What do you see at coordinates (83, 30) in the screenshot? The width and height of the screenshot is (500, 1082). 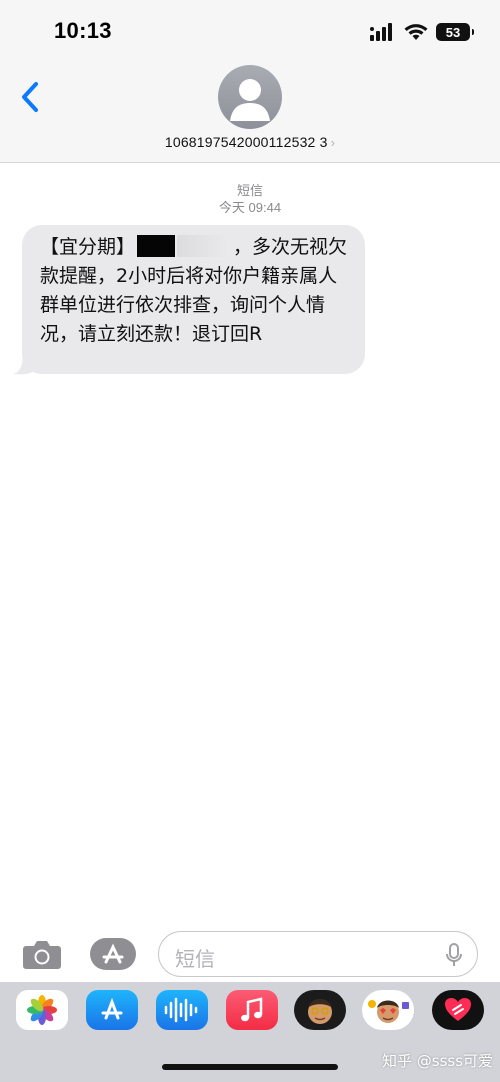 I see `status-time: 10:13` at bounding box center [83, 30].